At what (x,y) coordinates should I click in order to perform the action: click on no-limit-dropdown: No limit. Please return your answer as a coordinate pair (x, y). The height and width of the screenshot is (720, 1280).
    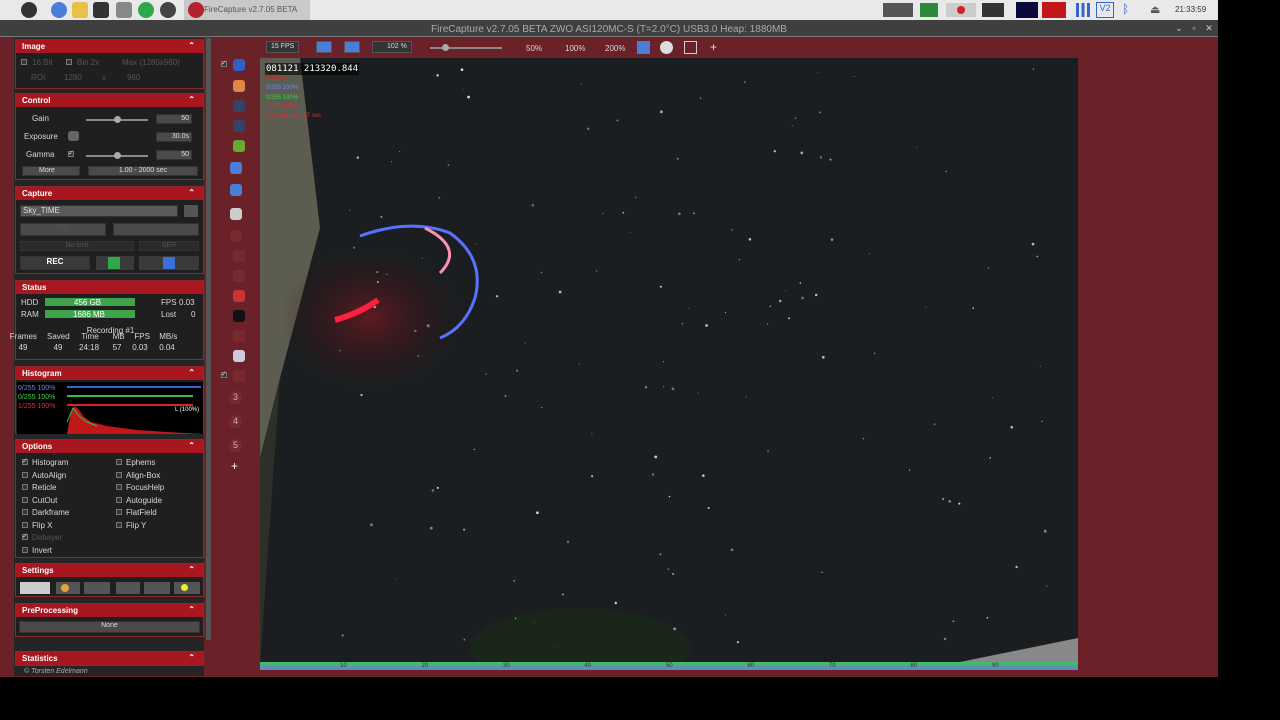
    Looking at the image, I should click on (77, 246).